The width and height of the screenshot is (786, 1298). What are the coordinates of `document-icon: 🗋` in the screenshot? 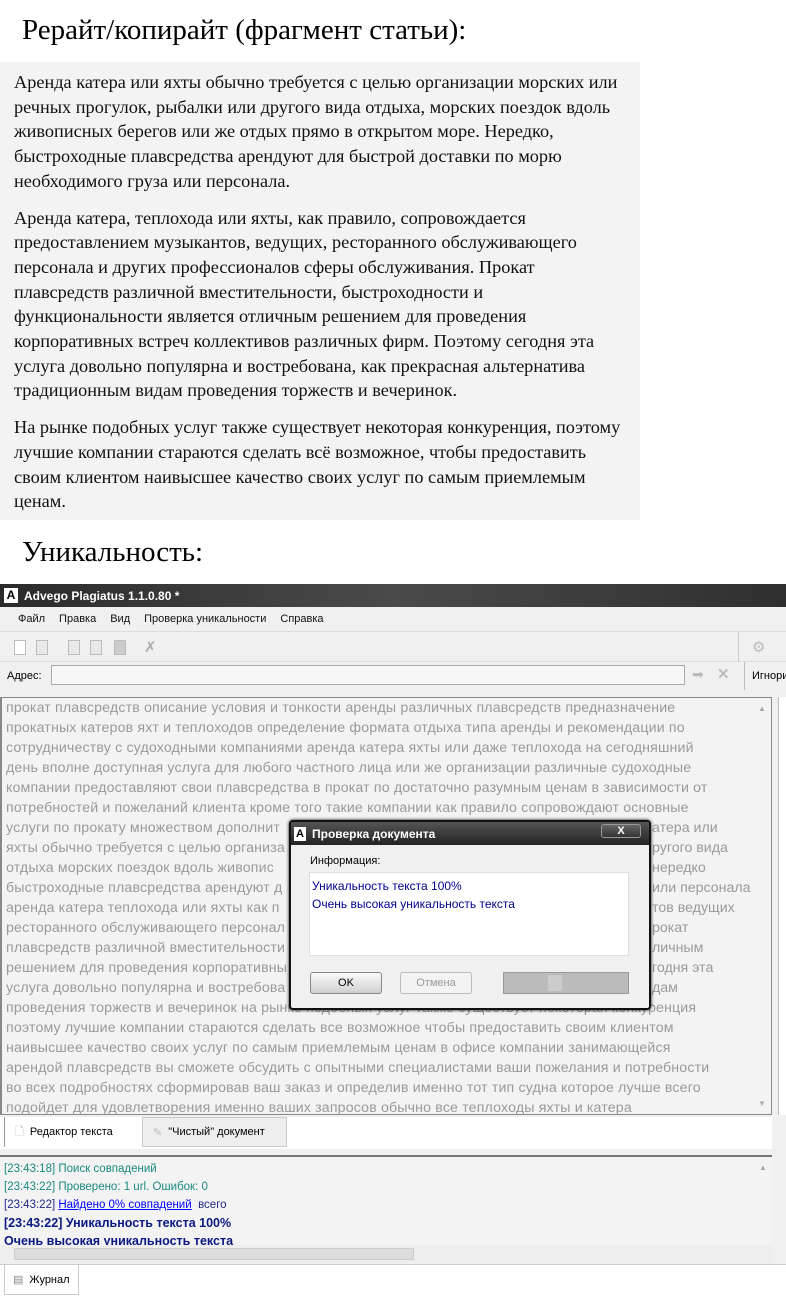 It's located at (19, 1131).